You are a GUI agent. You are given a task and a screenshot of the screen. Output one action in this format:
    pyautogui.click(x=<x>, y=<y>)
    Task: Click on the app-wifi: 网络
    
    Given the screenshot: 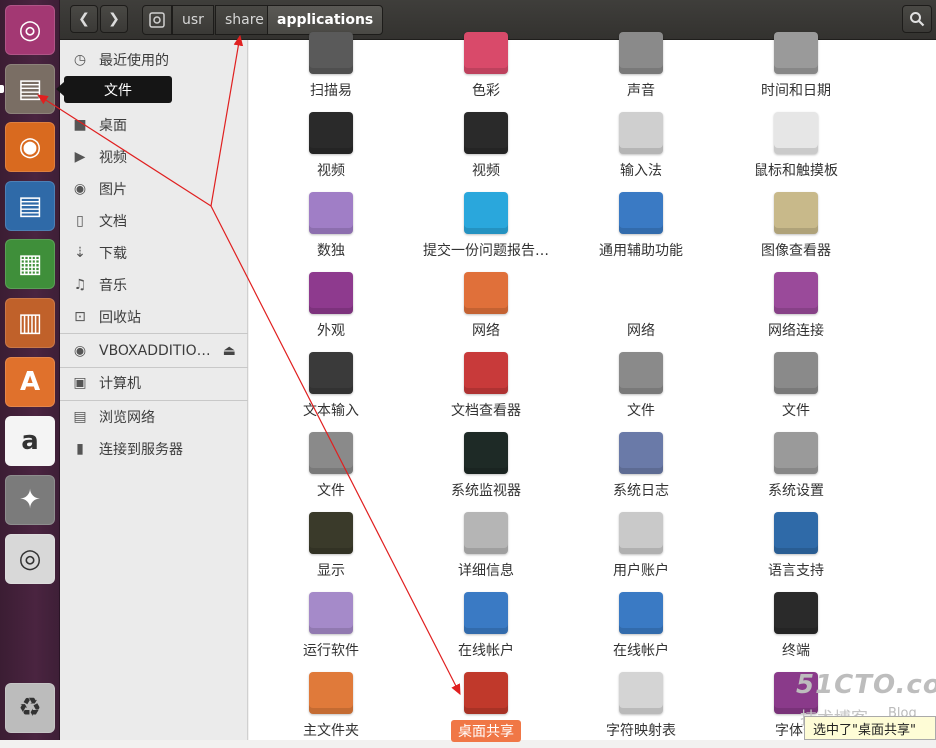 What is the action you would take?
    pyautogui.click(x=641, y=308)
    